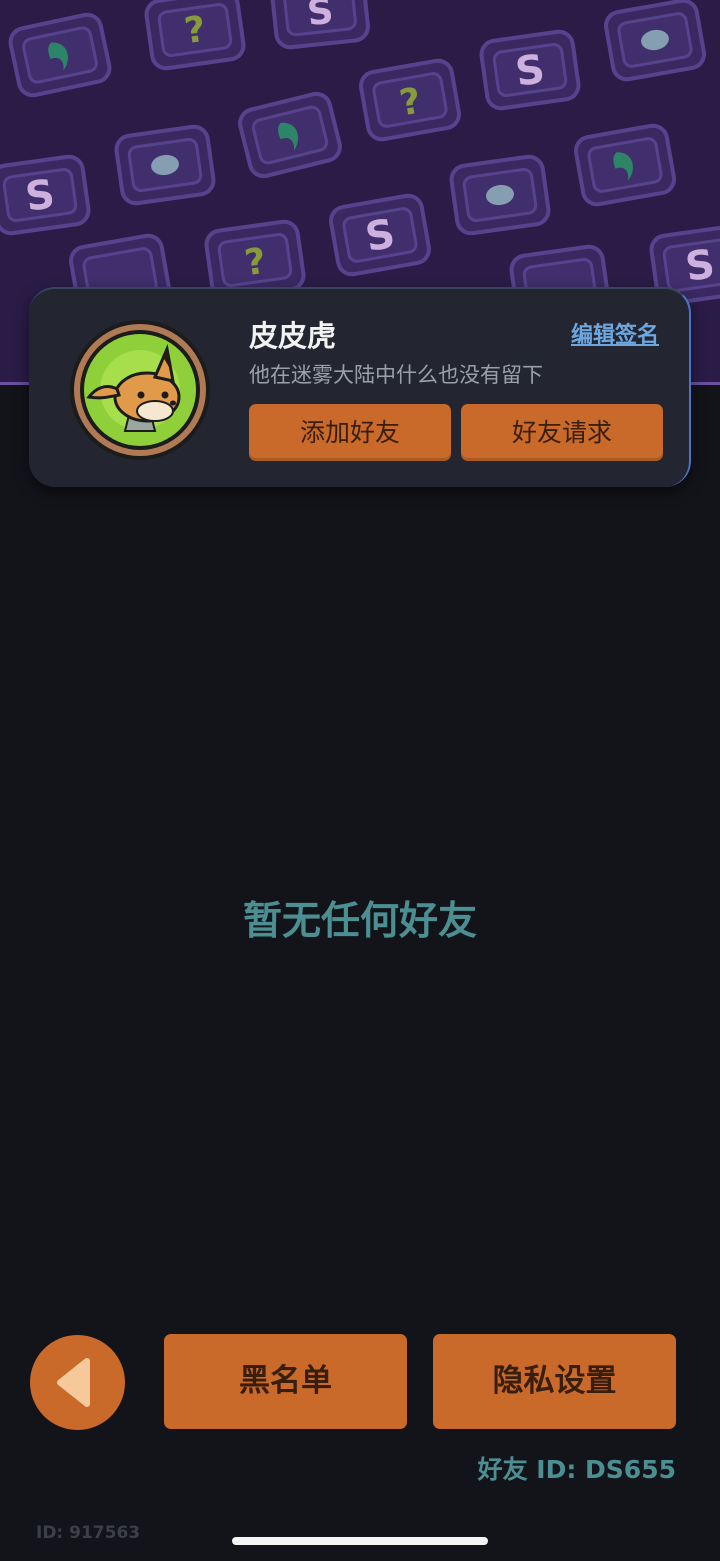 Image resolution: width=720 pixels, height=1561 pixels. What do you see at coordinates (73, 1382) in the screenshot?
I see `back-arrow-icon` at bounding box center [73, 1382].